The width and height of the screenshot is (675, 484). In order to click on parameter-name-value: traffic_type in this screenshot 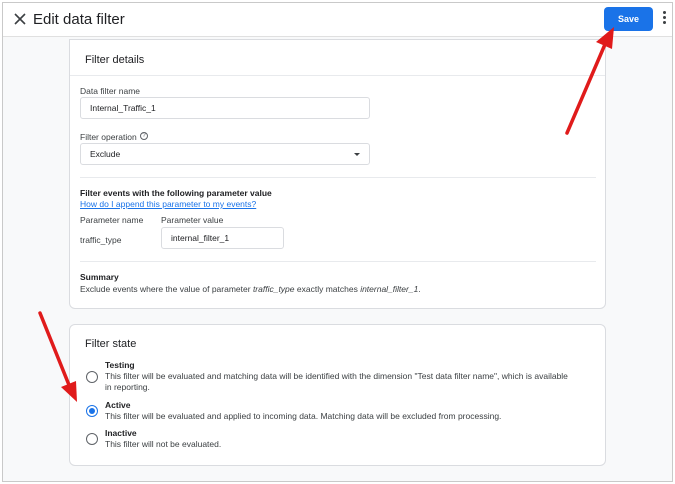, I will do `click(101, 240)`.